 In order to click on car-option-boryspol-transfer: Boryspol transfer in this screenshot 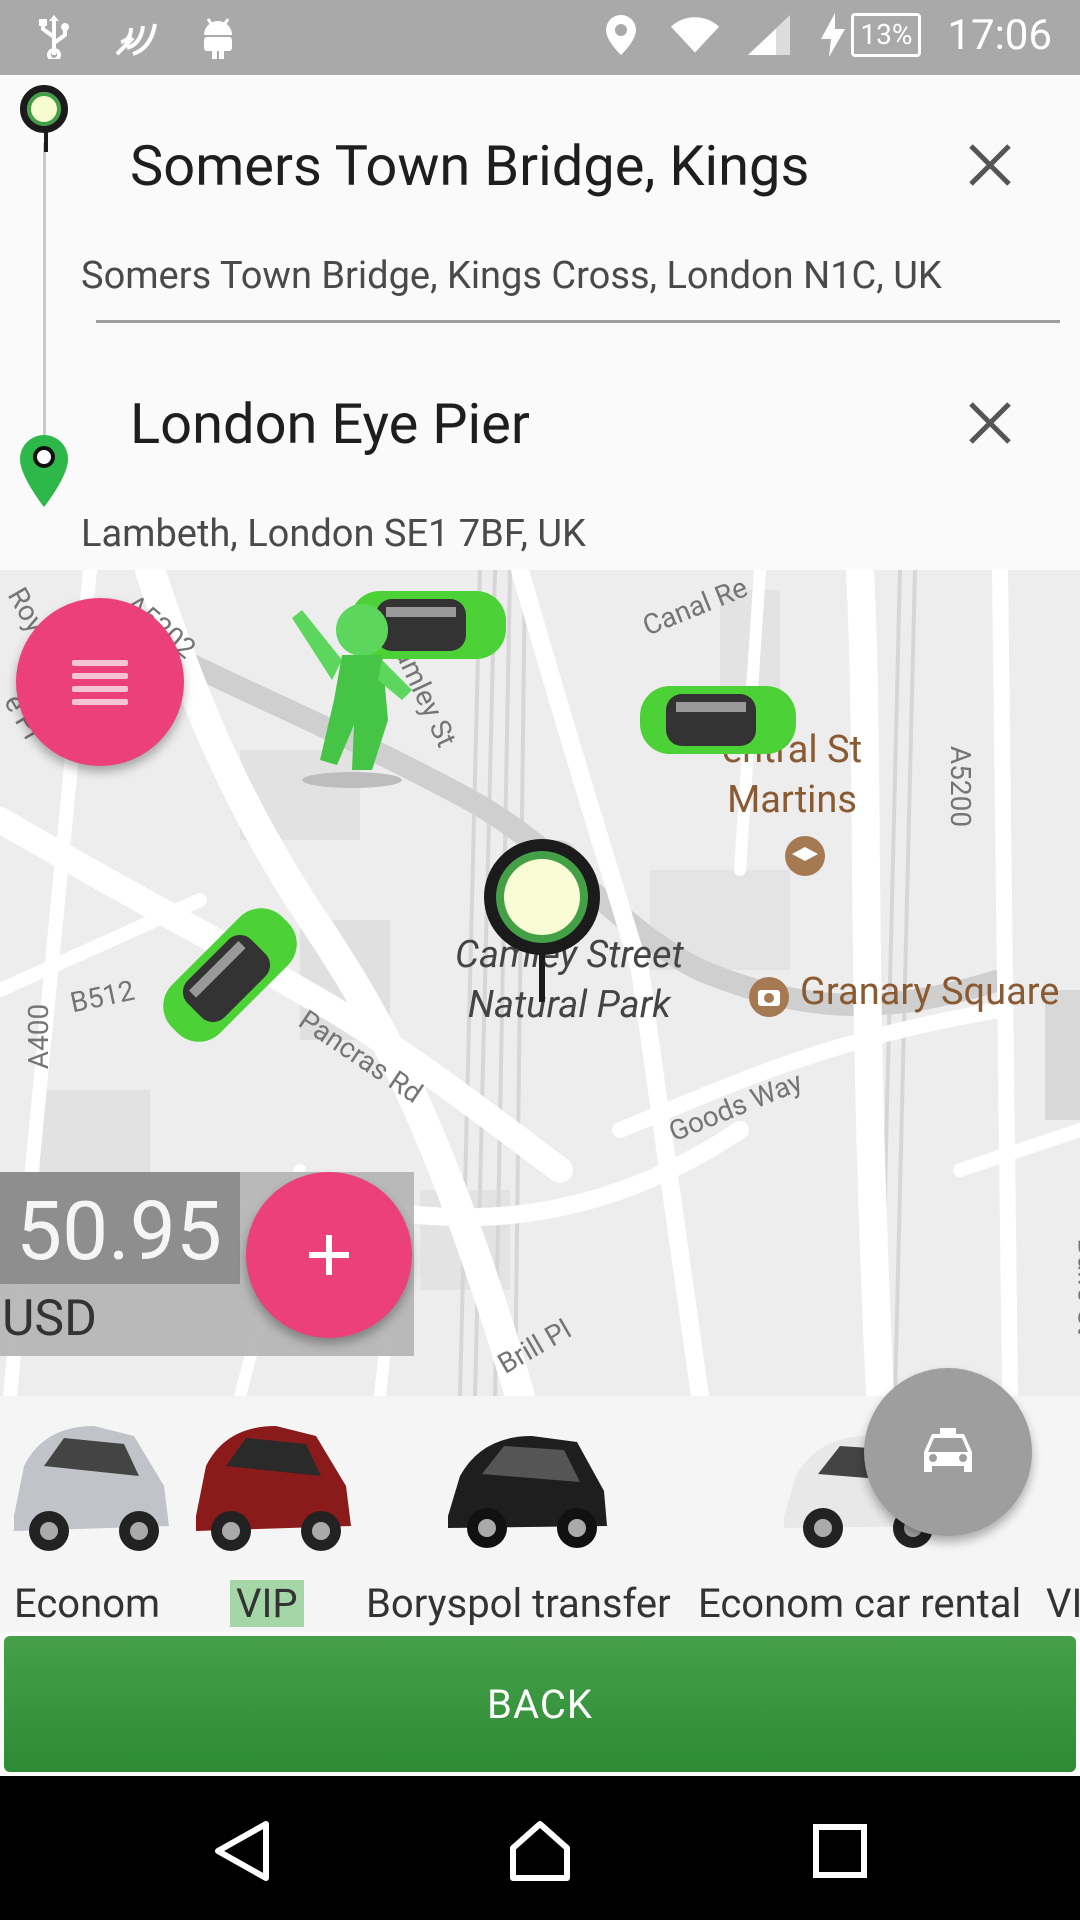, I will do `click(532, 1514)`.